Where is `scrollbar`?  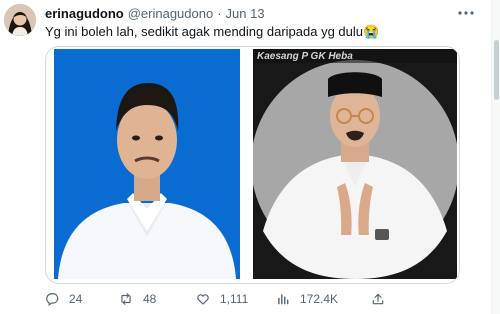
scrollbar is located at coordinates (495, 157).